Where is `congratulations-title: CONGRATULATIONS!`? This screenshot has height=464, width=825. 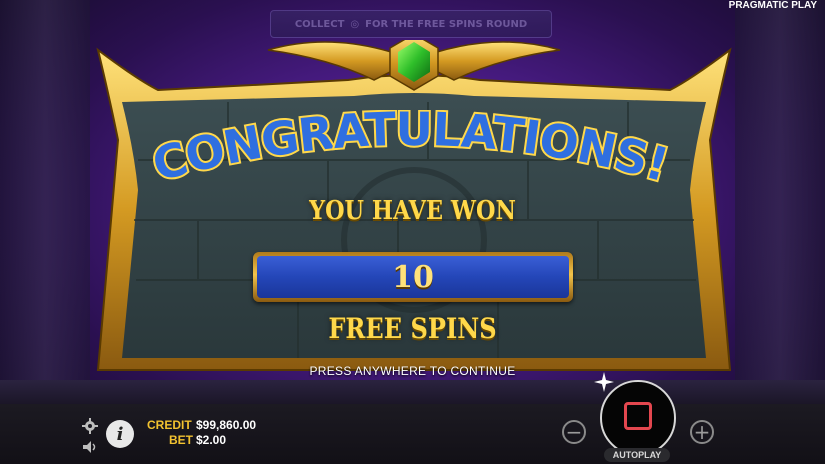 congratulations-title: CONGRATULATIONS! is located at coordinates (411, 152).